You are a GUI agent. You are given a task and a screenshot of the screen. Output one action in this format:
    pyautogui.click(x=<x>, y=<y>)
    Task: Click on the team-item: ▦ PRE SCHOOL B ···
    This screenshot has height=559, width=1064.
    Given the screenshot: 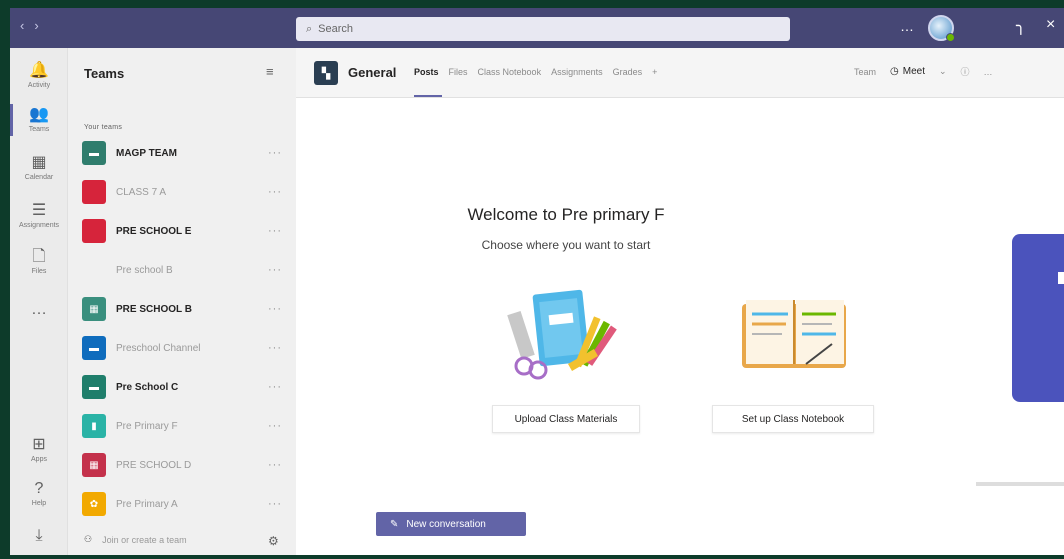 What is the action you would take?
    pyautogui.click(x=182, y=309)
    